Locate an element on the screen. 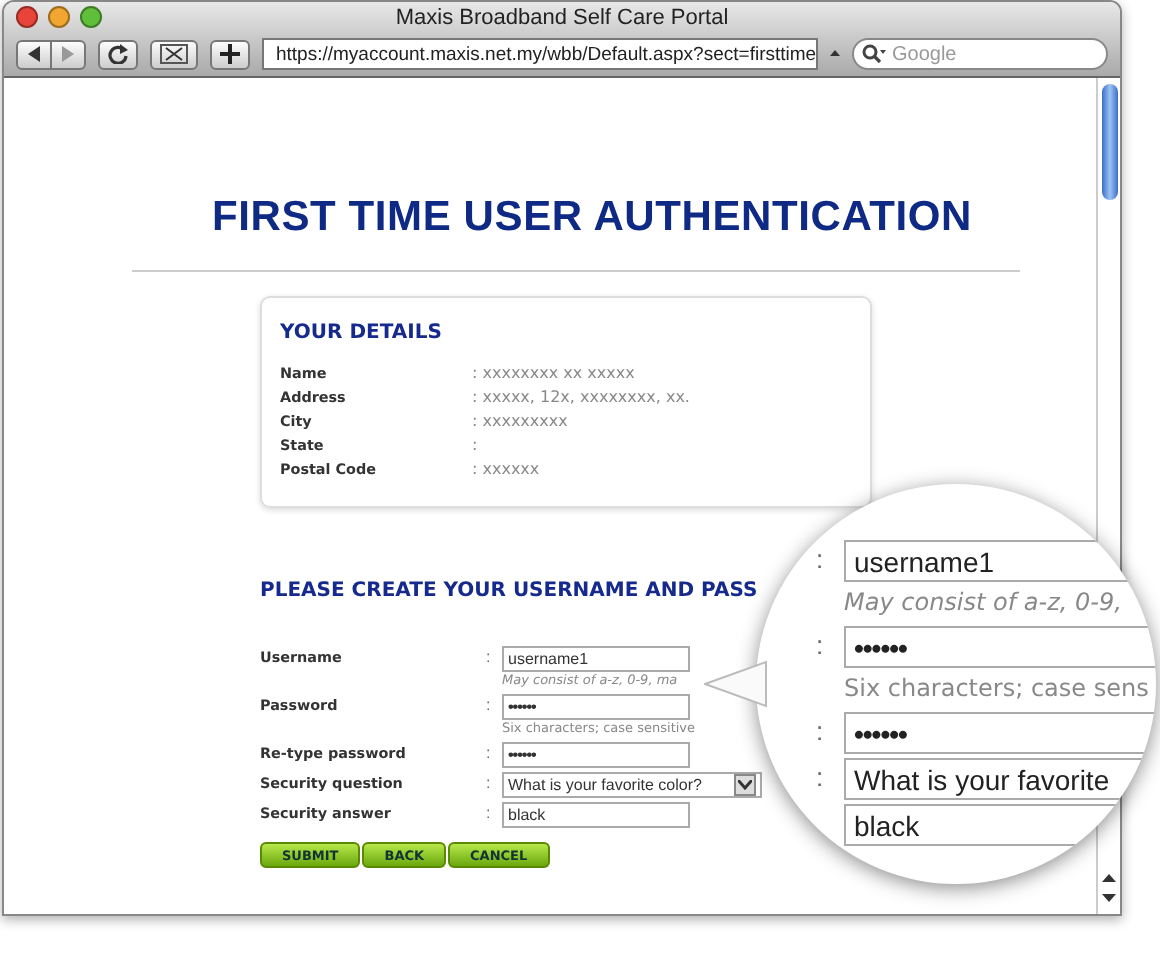 This screenshot has width=1160, height=958. section-title: PLEASE CREATE YOUR USERNAME AND PASS is located at coordinates (510, 591).